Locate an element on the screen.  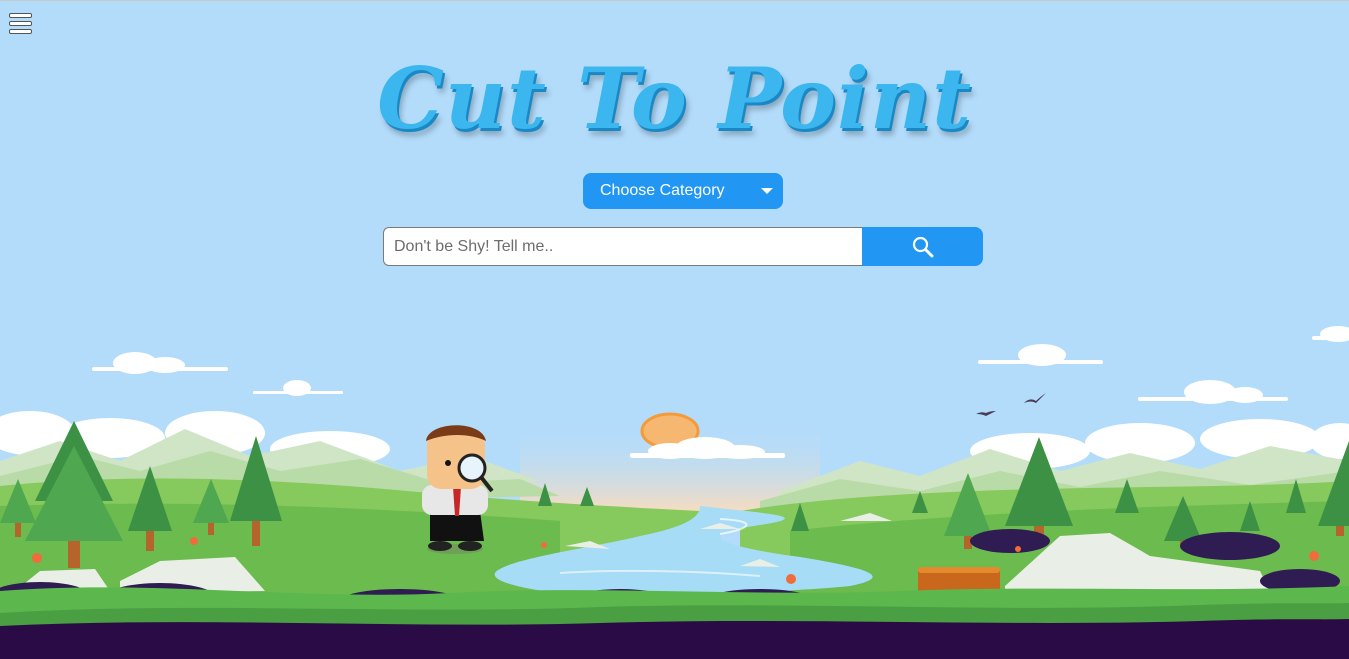
search-input is located at coordinates (623, 246).